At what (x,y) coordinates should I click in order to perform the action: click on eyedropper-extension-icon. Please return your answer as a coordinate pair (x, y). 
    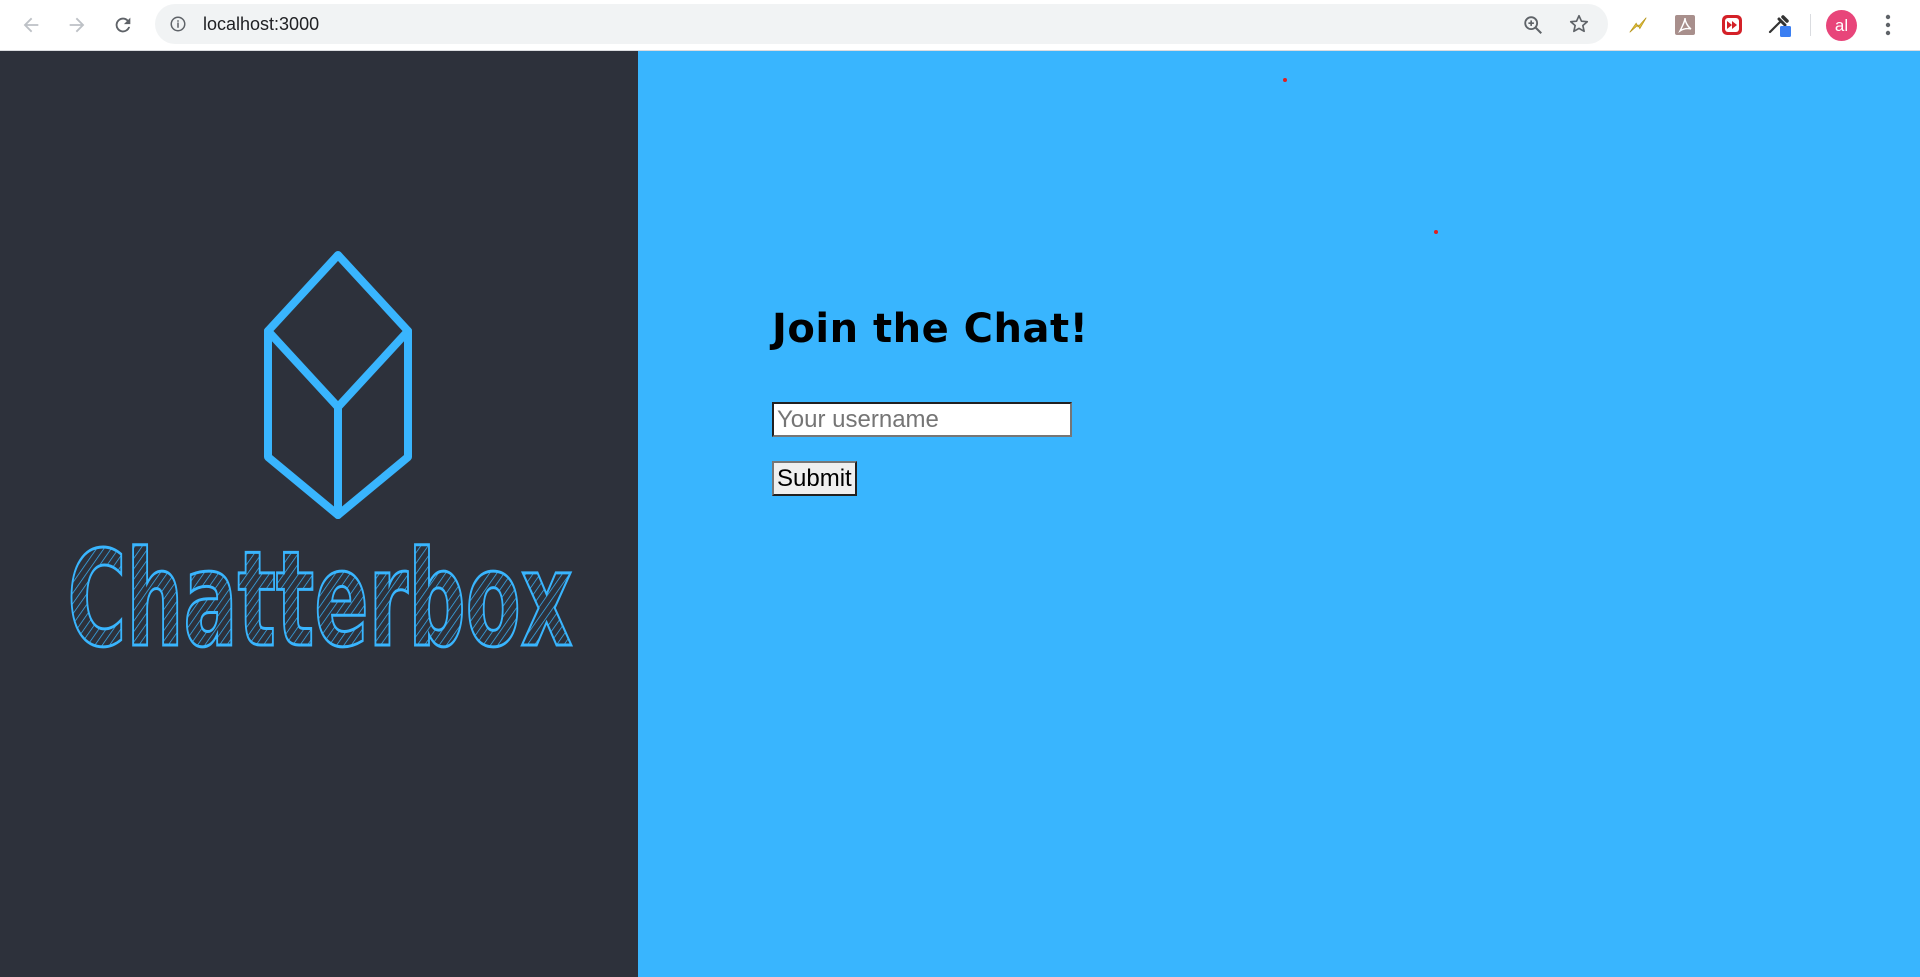
    Looking at the image, I should click on (1779, 25).